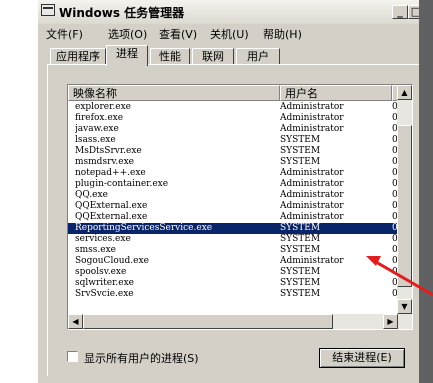 This screenshot has height=383, width=433. What do you see at coordinates (48, 10) in the screenshot?
I see `task-manager-icon` at bounding box center [48, 10].